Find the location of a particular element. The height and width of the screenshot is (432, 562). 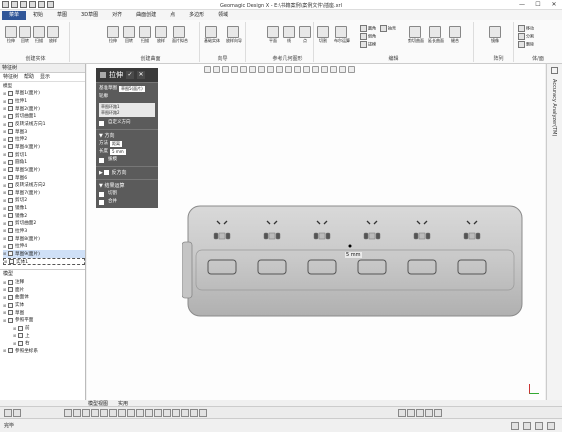

draft-button: 拔模 is located at coordinates (368, 44).